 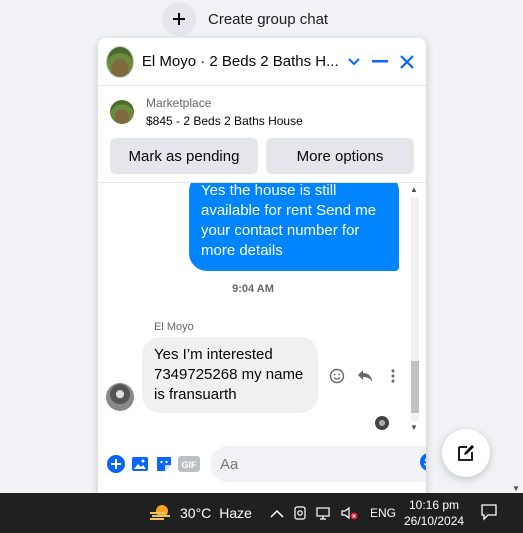 What do you see at coordinates (380, 62) in the screenshot?
I see `minimize-icon` at bounding box center [380, 62].